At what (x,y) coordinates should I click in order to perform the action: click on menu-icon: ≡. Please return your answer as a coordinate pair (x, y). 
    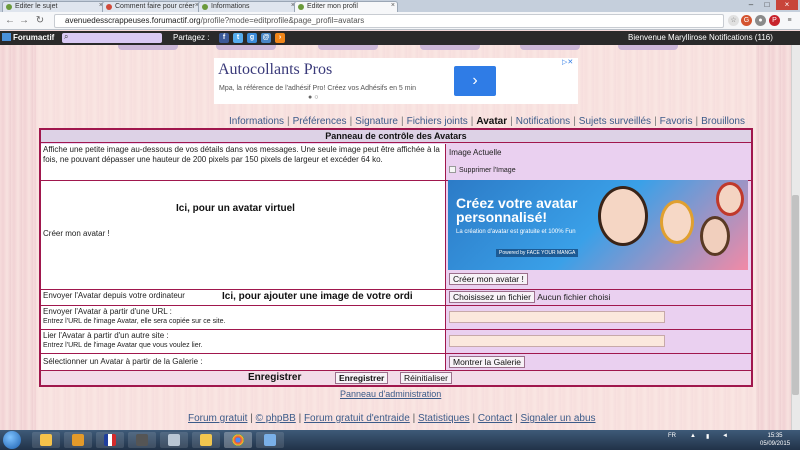
    Looking at the image, I should click on (789, 20).